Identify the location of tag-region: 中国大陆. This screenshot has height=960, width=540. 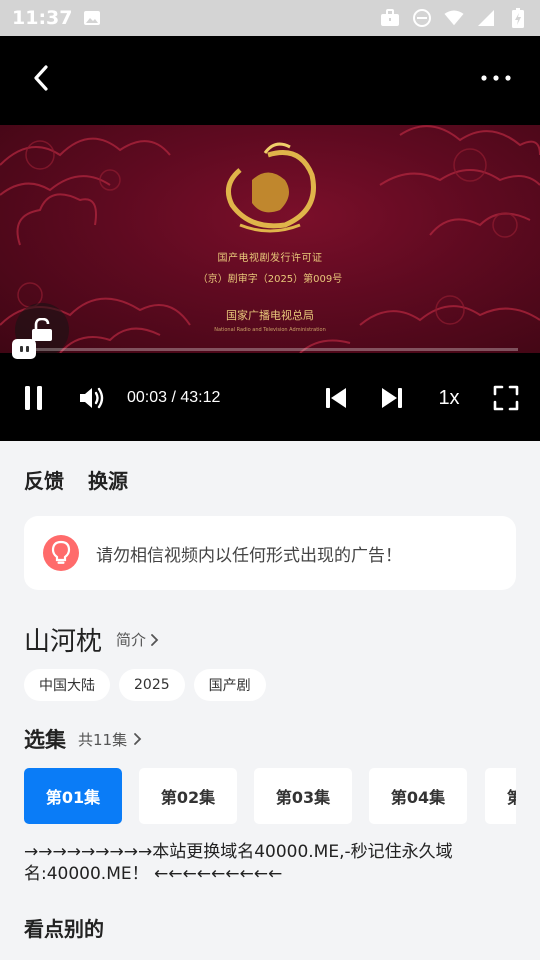
(67, 685).